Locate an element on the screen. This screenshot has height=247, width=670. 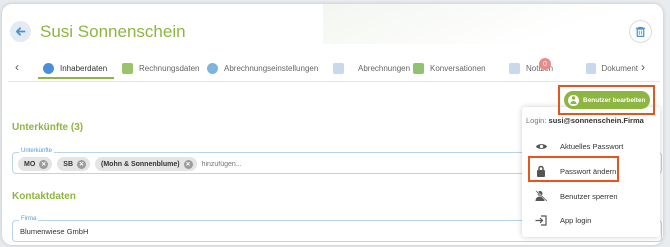
tab-label: Dokument is located at coordinates (619, 68).